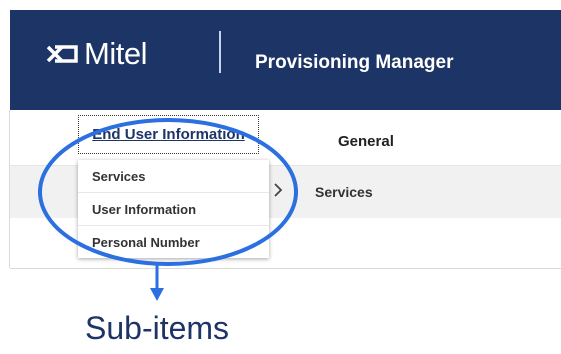 The height and width of the screenshot is (354, 561). I want to click on arrow-down-icon, so click(157, 294).